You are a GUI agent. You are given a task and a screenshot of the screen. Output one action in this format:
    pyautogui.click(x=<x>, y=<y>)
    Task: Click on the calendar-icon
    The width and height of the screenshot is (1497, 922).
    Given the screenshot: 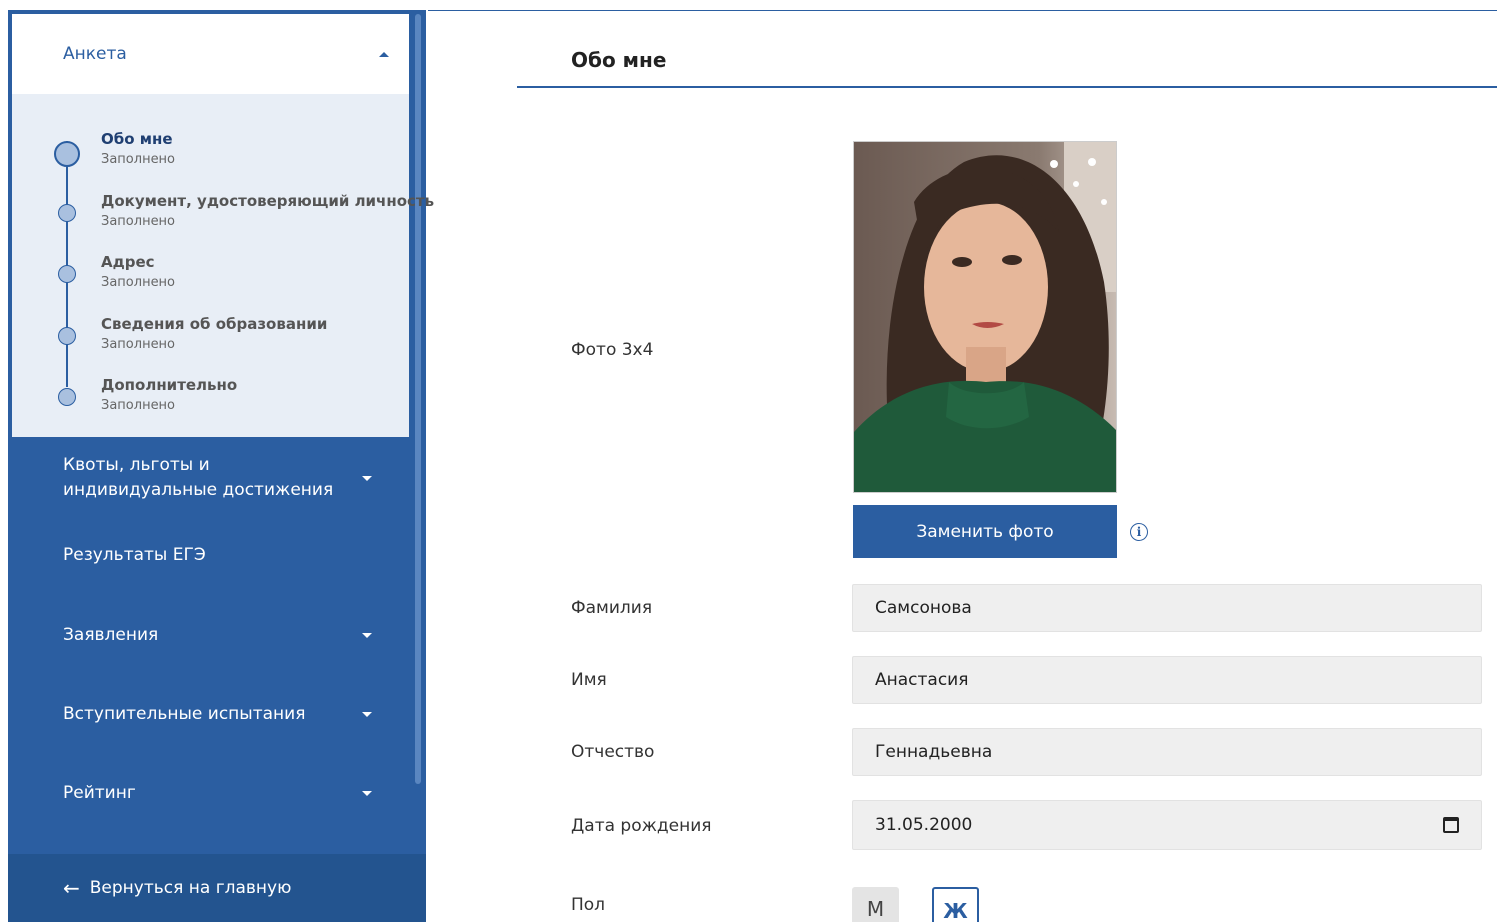 What is the action you would take?
    pyautogui.click(x=1451, y=825)
    